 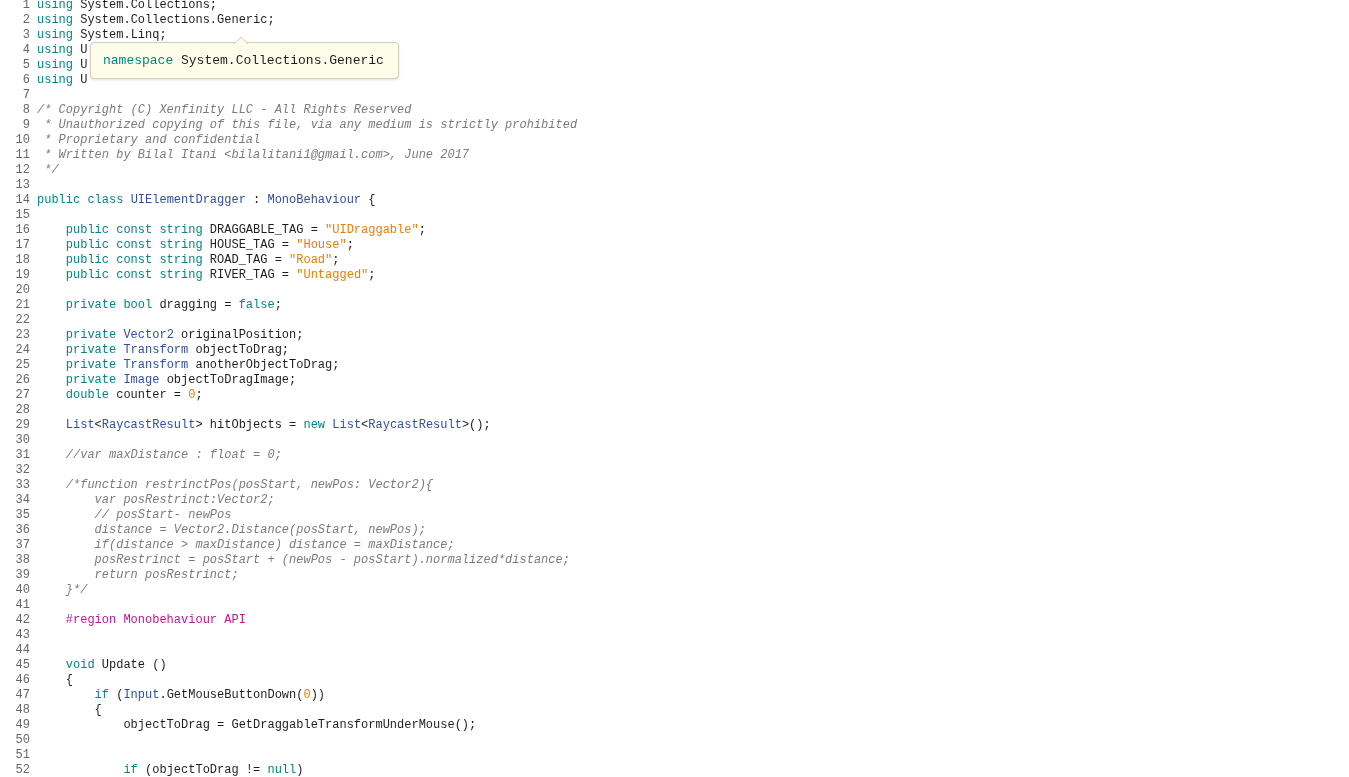 What do you see at coordinates (22, 650) in the screenshot?
I see `line-number: 44` at bounding box center [22, 650].